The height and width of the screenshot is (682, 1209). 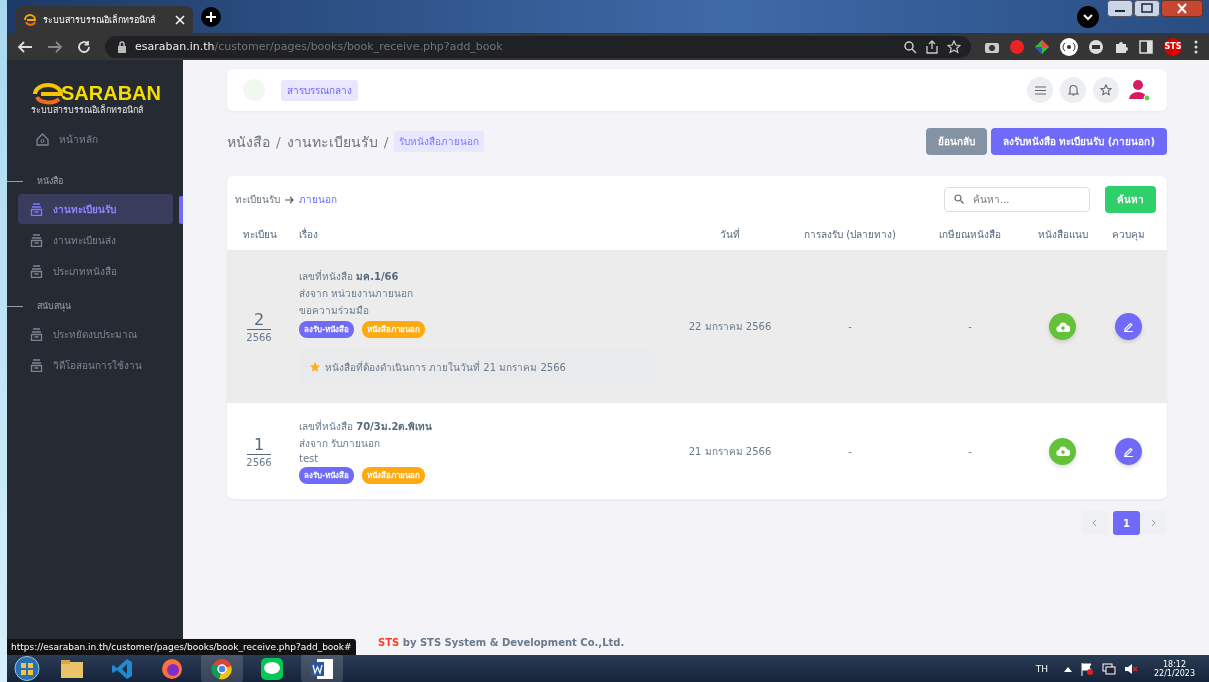 I want to click on search-icon, so click(x=959, y=199).